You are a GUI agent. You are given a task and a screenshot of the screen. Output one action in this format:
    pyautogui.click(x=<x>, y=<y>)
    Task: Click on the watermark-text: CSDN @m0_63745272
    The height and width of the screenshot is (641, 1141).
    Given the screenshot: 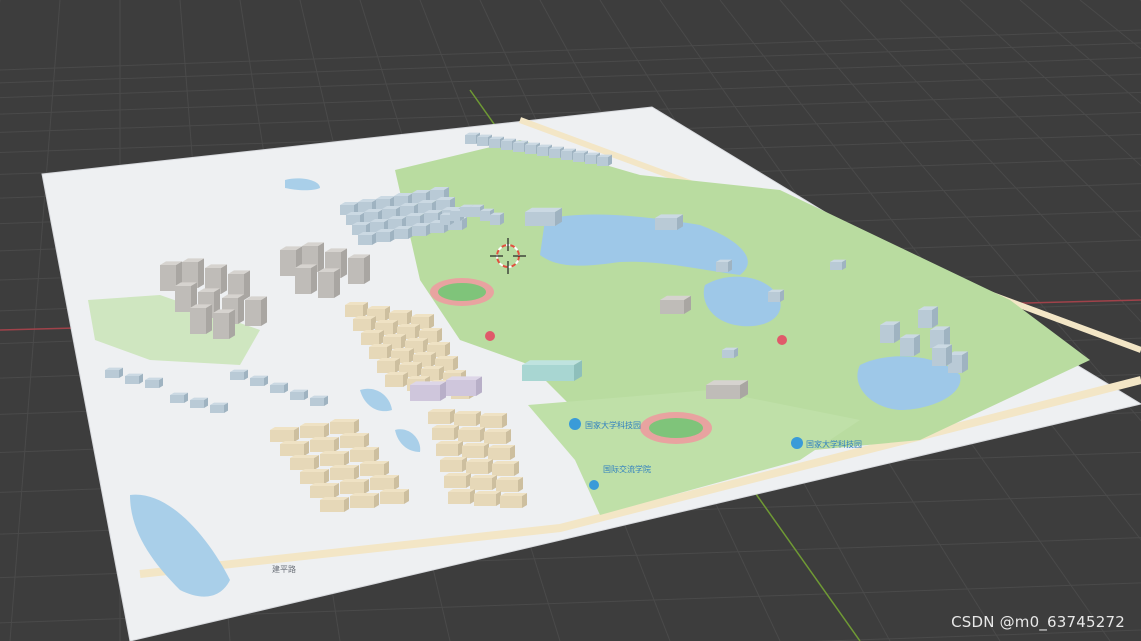 What is the action you would take?
    pyautogui.click(x=1038, y=622)
    